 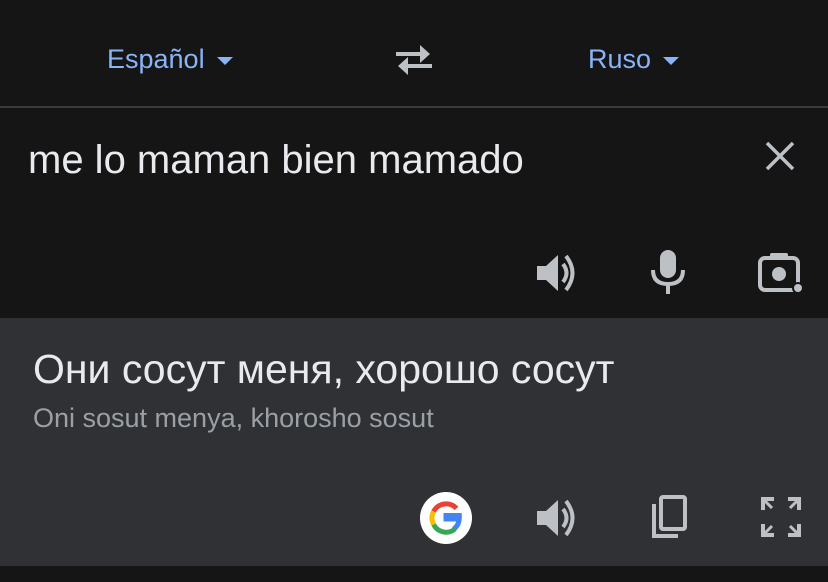 What do you see at coordinates (324, 369) in the screenshot?
I see `translation-text: Они сосут меня, хорошо сосут` at bounding box center [324, 369].